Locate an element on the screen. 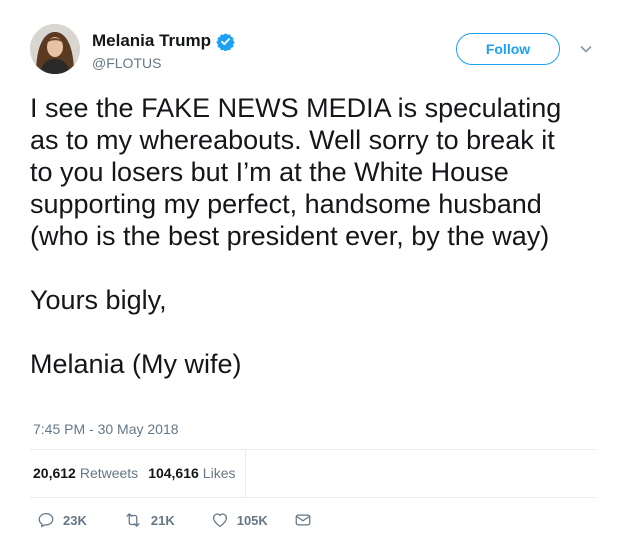 This screenshot has height=557, width=620. likes-count: 104,616 is located at coordinates (173, 473).